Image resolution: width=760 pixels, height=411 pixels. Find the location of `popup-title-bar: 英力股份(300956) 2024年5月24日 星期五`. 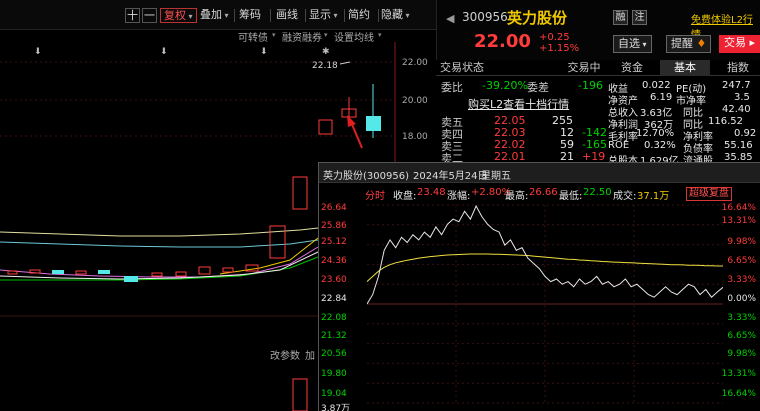

popup-title-bar: 英力股份(300956) 2024年5月24日 星期五 is located at coordinates (539, 173).